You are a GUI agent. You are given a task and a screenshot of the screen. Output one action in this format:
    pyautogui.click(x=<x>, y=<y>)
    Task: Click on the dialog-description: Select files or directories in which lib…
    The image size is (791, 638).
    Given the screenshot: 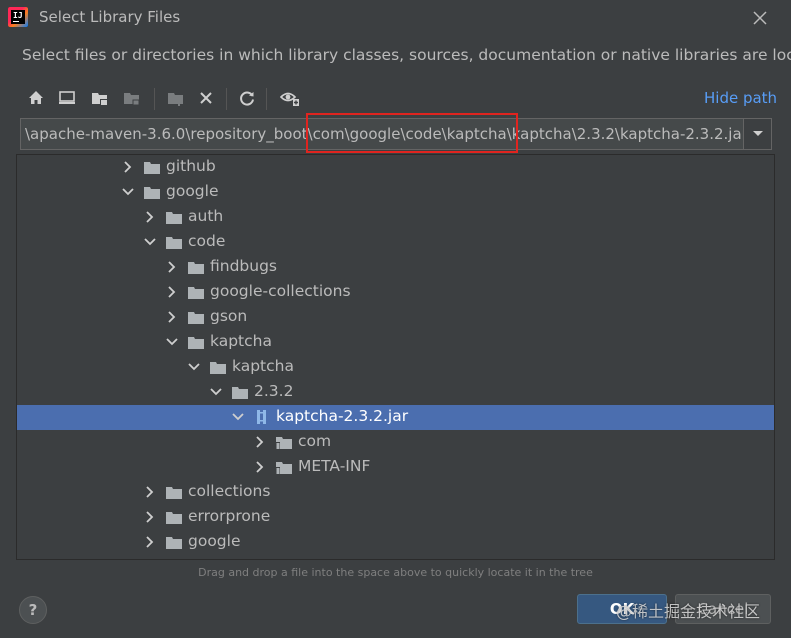 What is the action you would take?
    pyautogui.click(x=406, y=55)
    